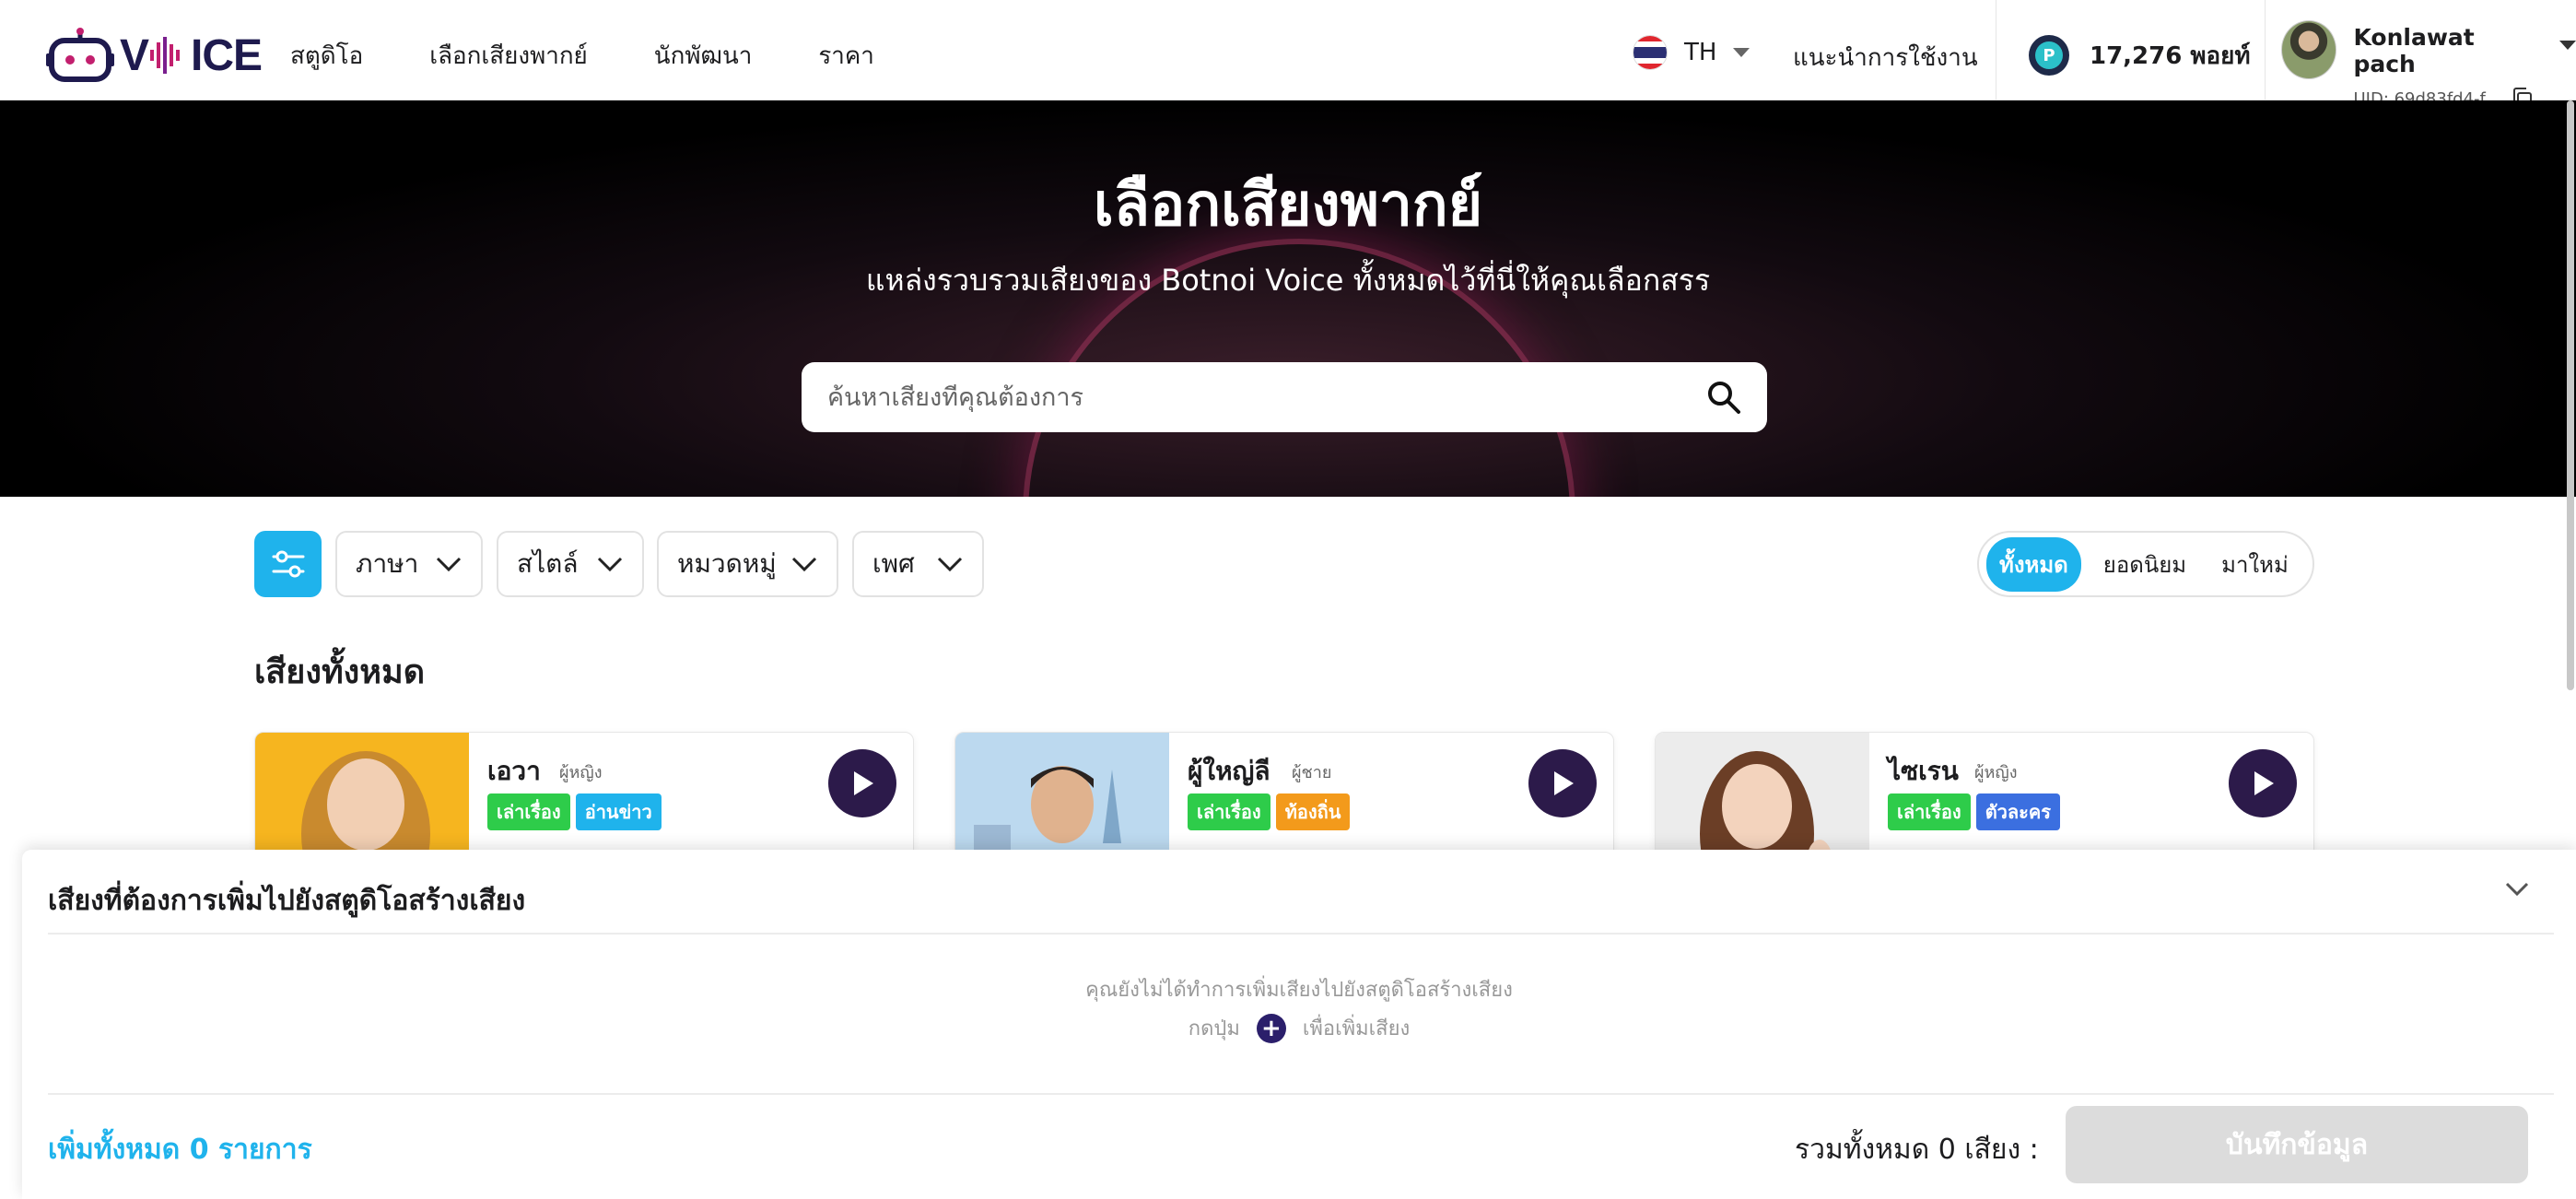  What do you see at coordinates (1266, 397) in the screenshot?
I see `search-input` at bounding box center [1266, 397].